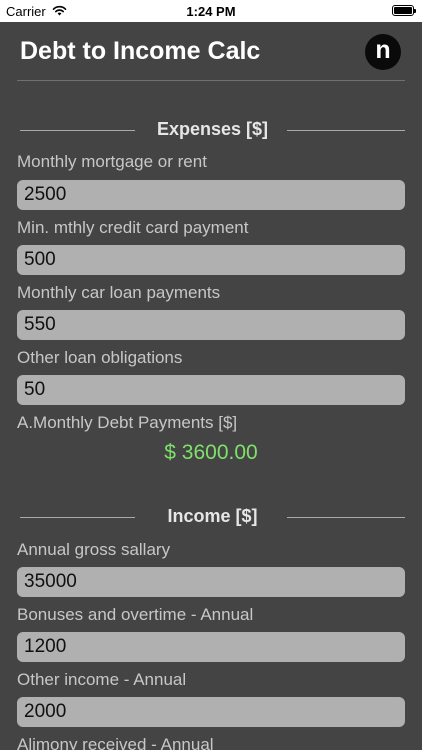 This screenshot has width=422, height=750. Describe the element at coordinates (211, 647) in the screenshot. I see `bonuses-input` at that location.